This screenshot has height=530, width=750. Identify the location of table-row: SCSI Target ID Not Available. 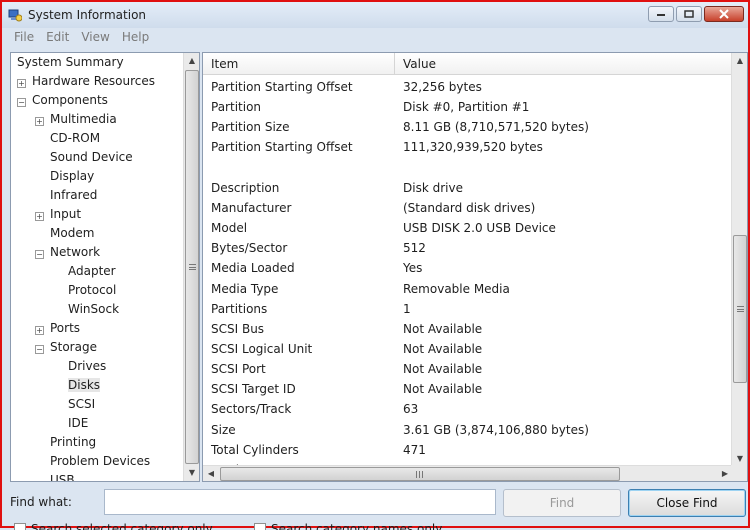
(468, 389).